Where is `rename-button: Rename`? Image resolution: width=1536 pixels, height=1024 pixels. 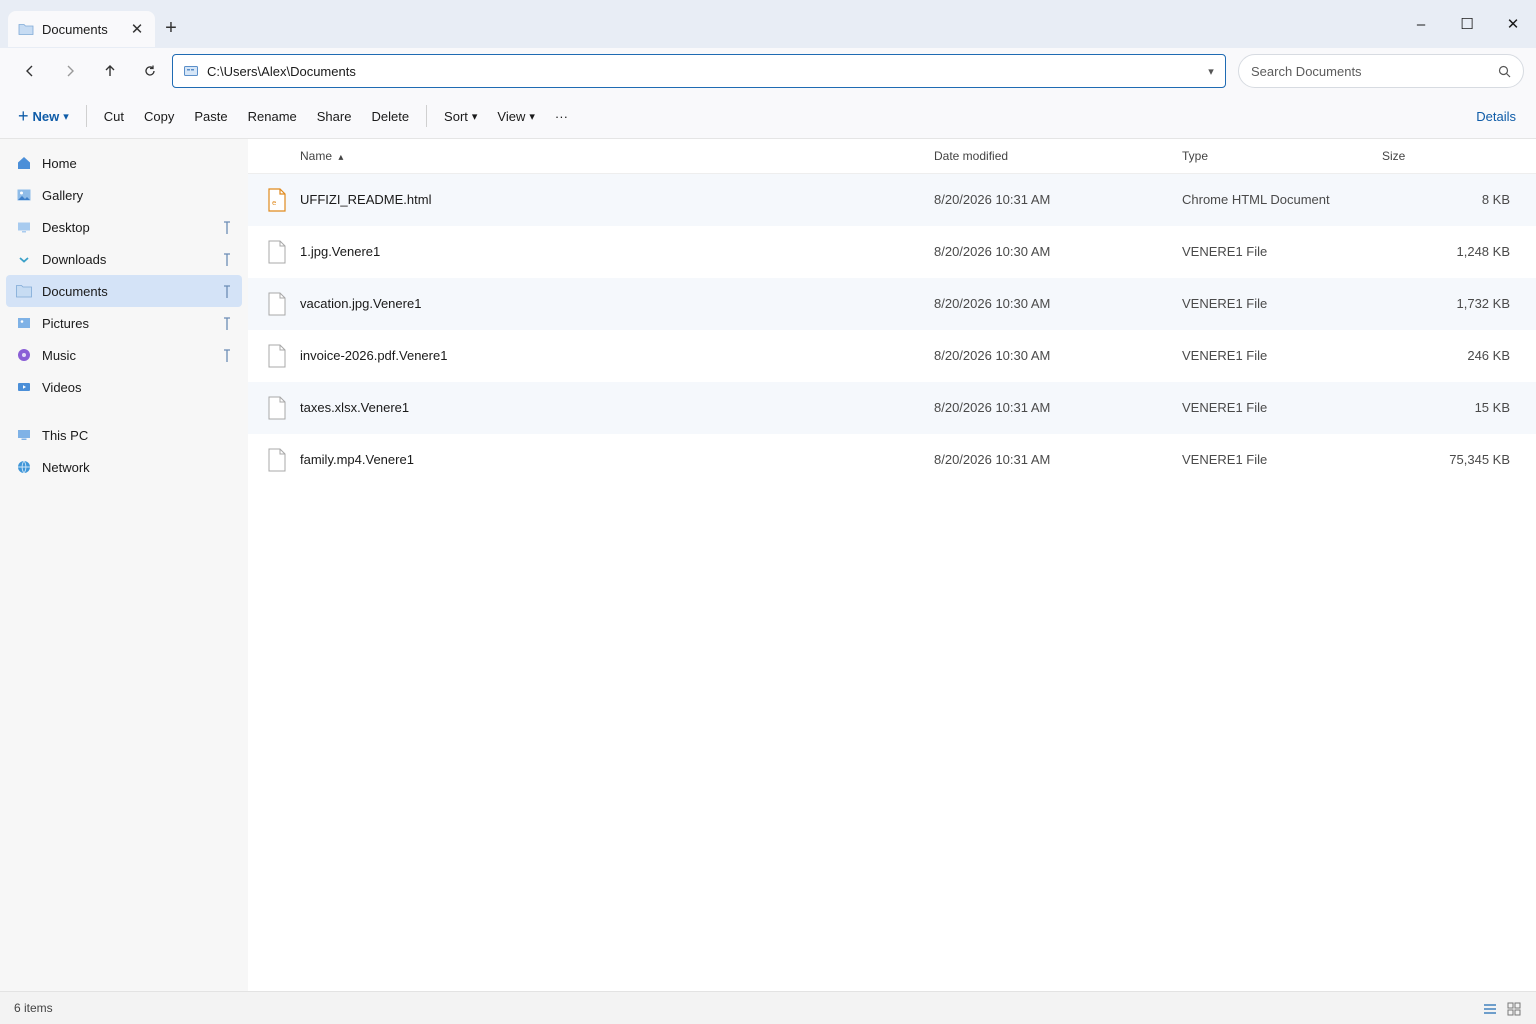
rename-button: Rename is located at coordinates (272, 116).